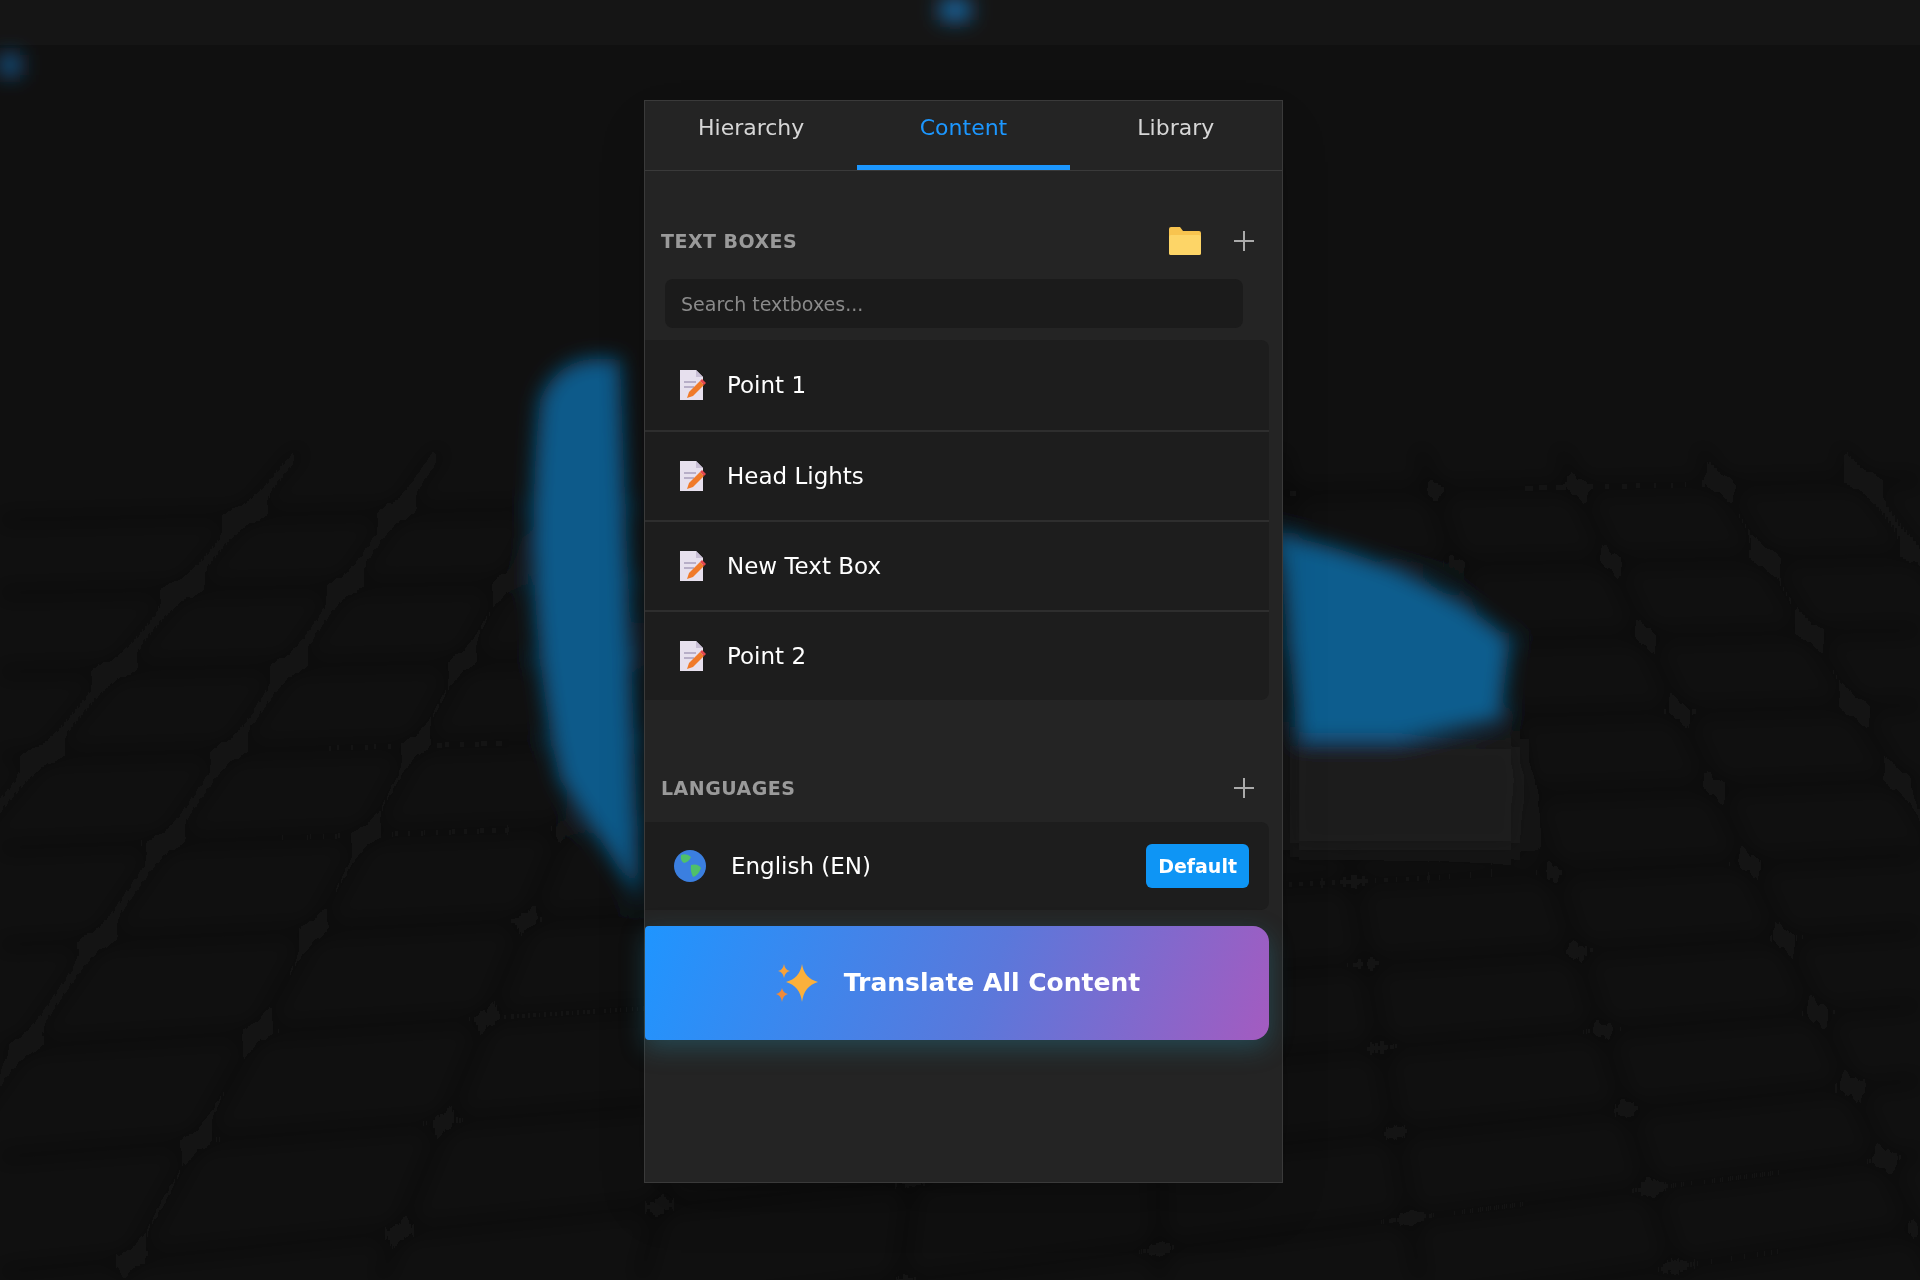  Describe the element at coordinates (728, 788) in the screenshot. I see `section-title: LANGUAGES` at that location.